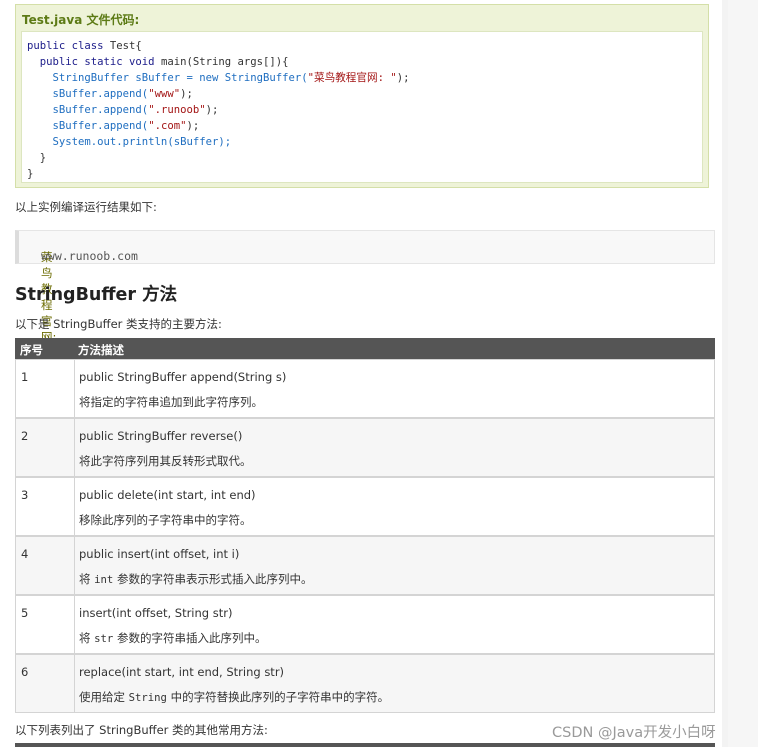  What do you see at coordinates (165, 461) in the screenshot?
I see `method-description: 将此字符序列用其反转形式取代。` at bounding box center [165, 461].